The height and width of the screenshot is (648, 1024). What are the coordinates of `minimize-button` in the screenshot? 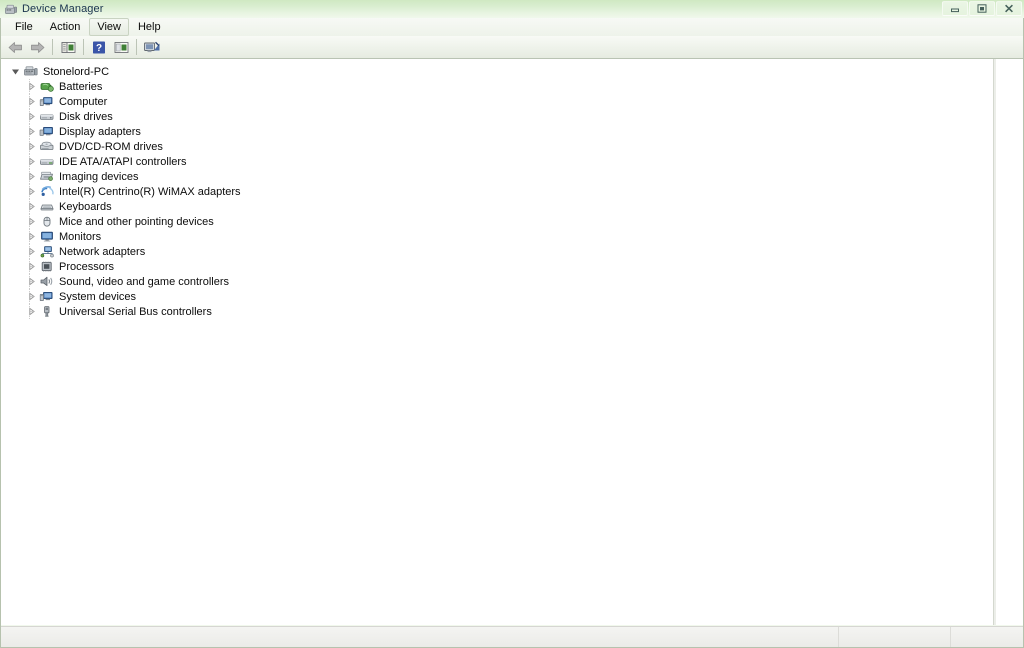 It's located at (955, 8).